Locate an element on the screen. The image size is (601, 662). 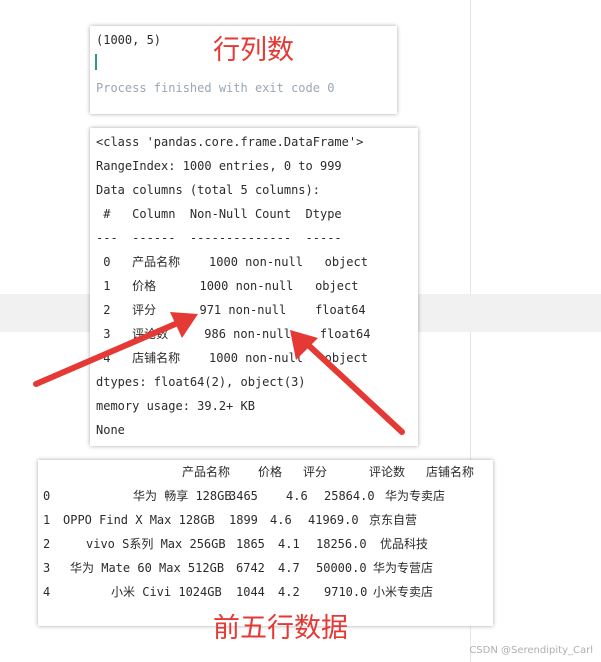
rating: 4.1 is located at coordinates (289, 544).